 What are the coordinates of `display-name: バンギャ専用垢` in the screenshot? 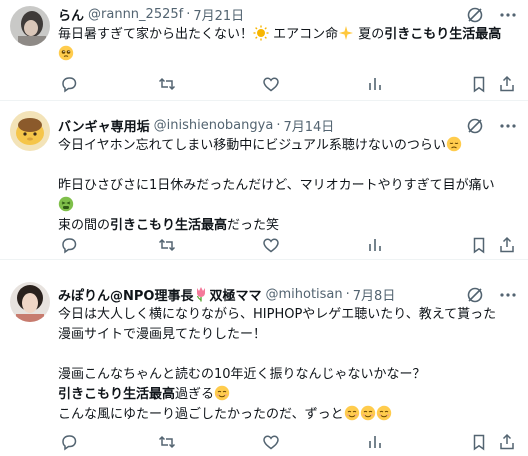 It's located at (104, 125).